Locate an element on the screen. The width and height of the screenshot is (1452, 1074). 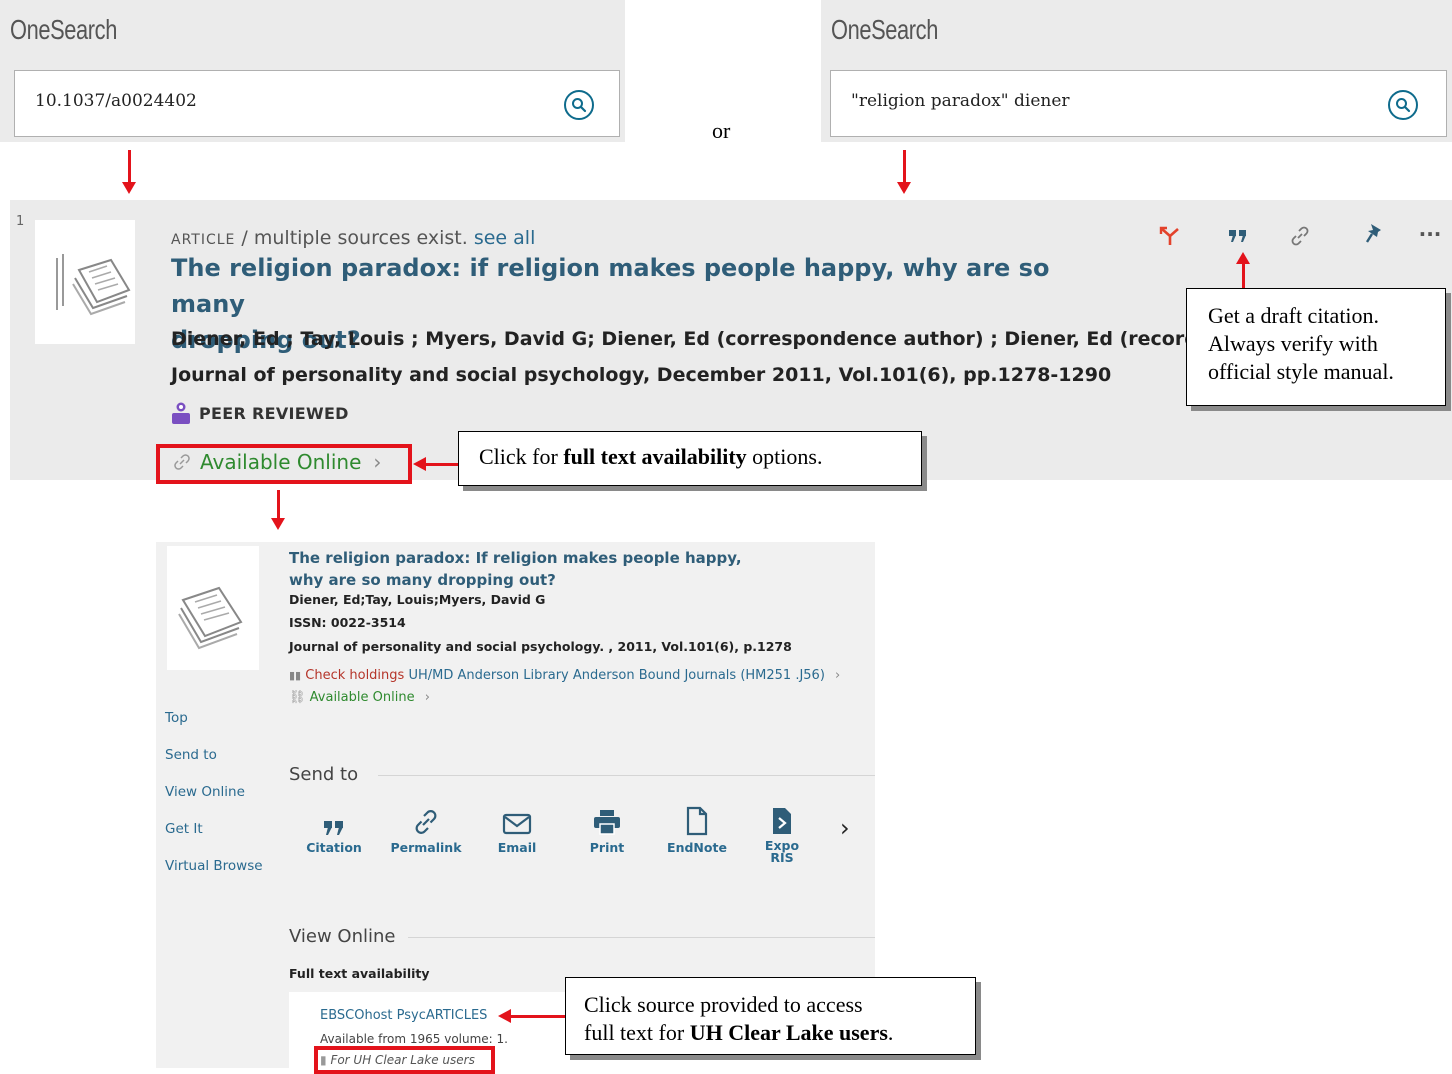
peer-reviewed-badge: PEER REVIEWED is located at coordinates (260, 413).